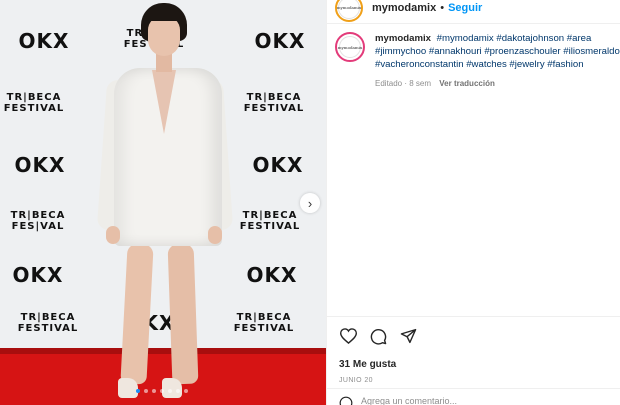 The width and height of the screenshot is (620, 405). I want to click on hashtag-link: #dakotajohnson, so click(530, 38).